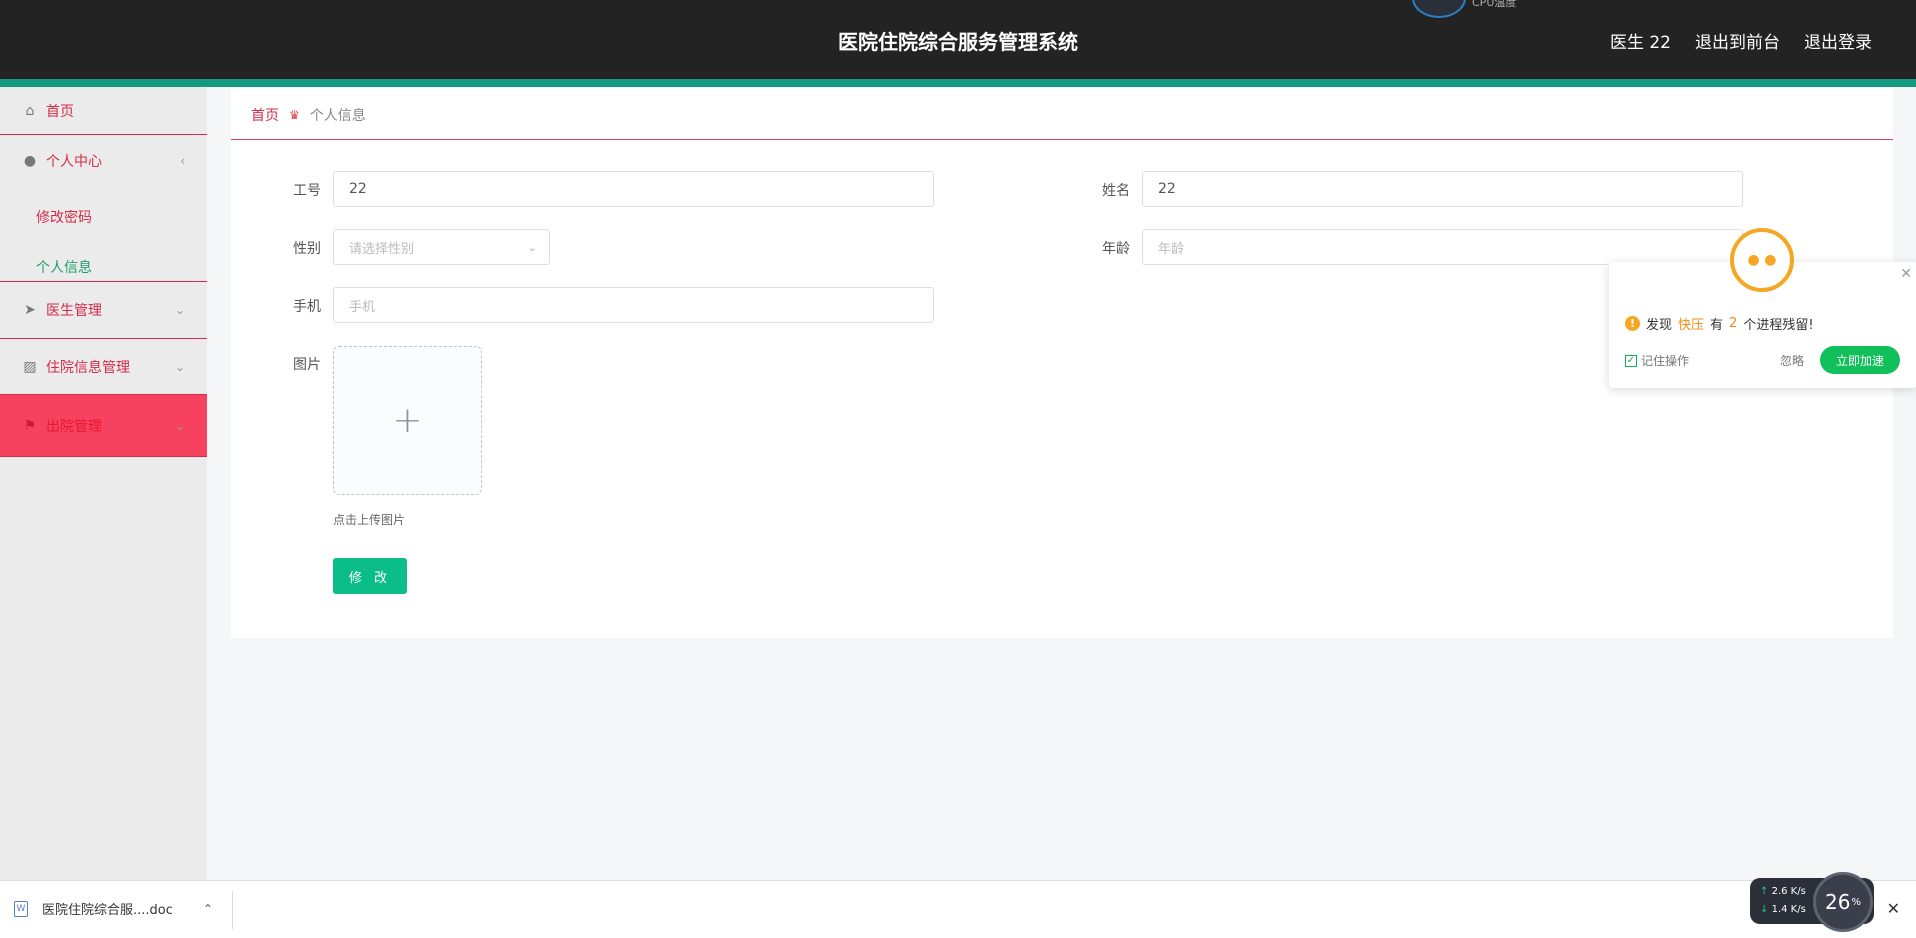 This screenshot has width=1916, height=938. I want to click on header-actions: 医生 22 退出到前台 退出登录, so click(1741, 40).